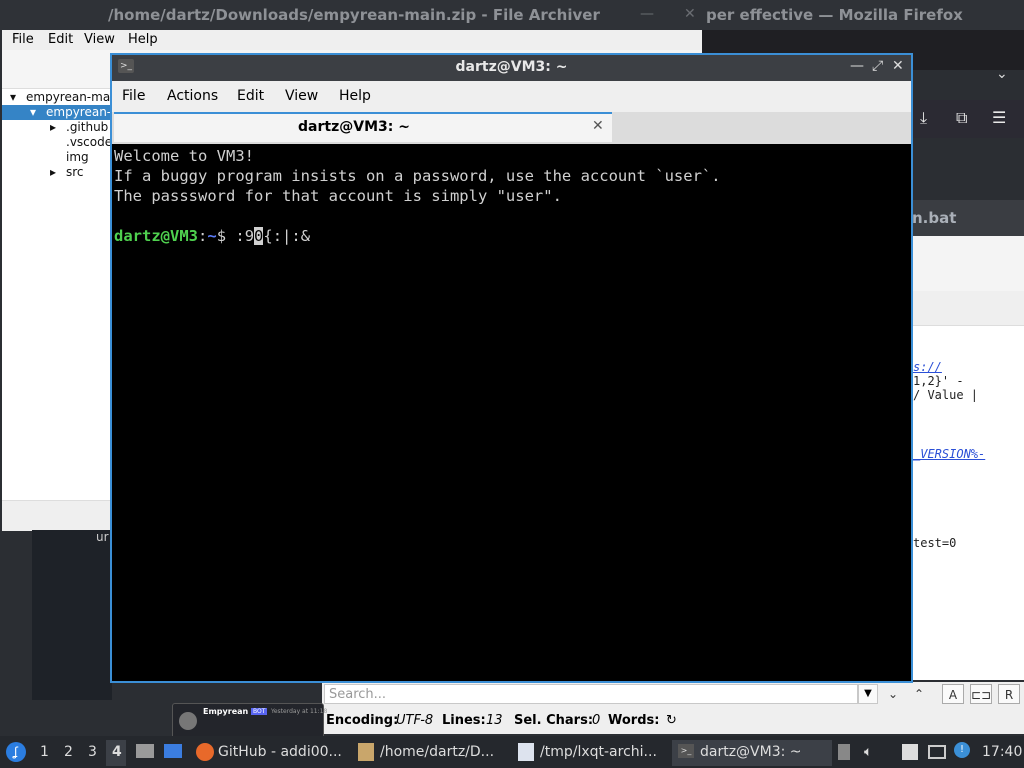 This screenshot has height=768, width=1024. What do you see at coordinates (968, 264) in the screenshot?
I see `editor-toolbar` at bounding box center [968, 264].